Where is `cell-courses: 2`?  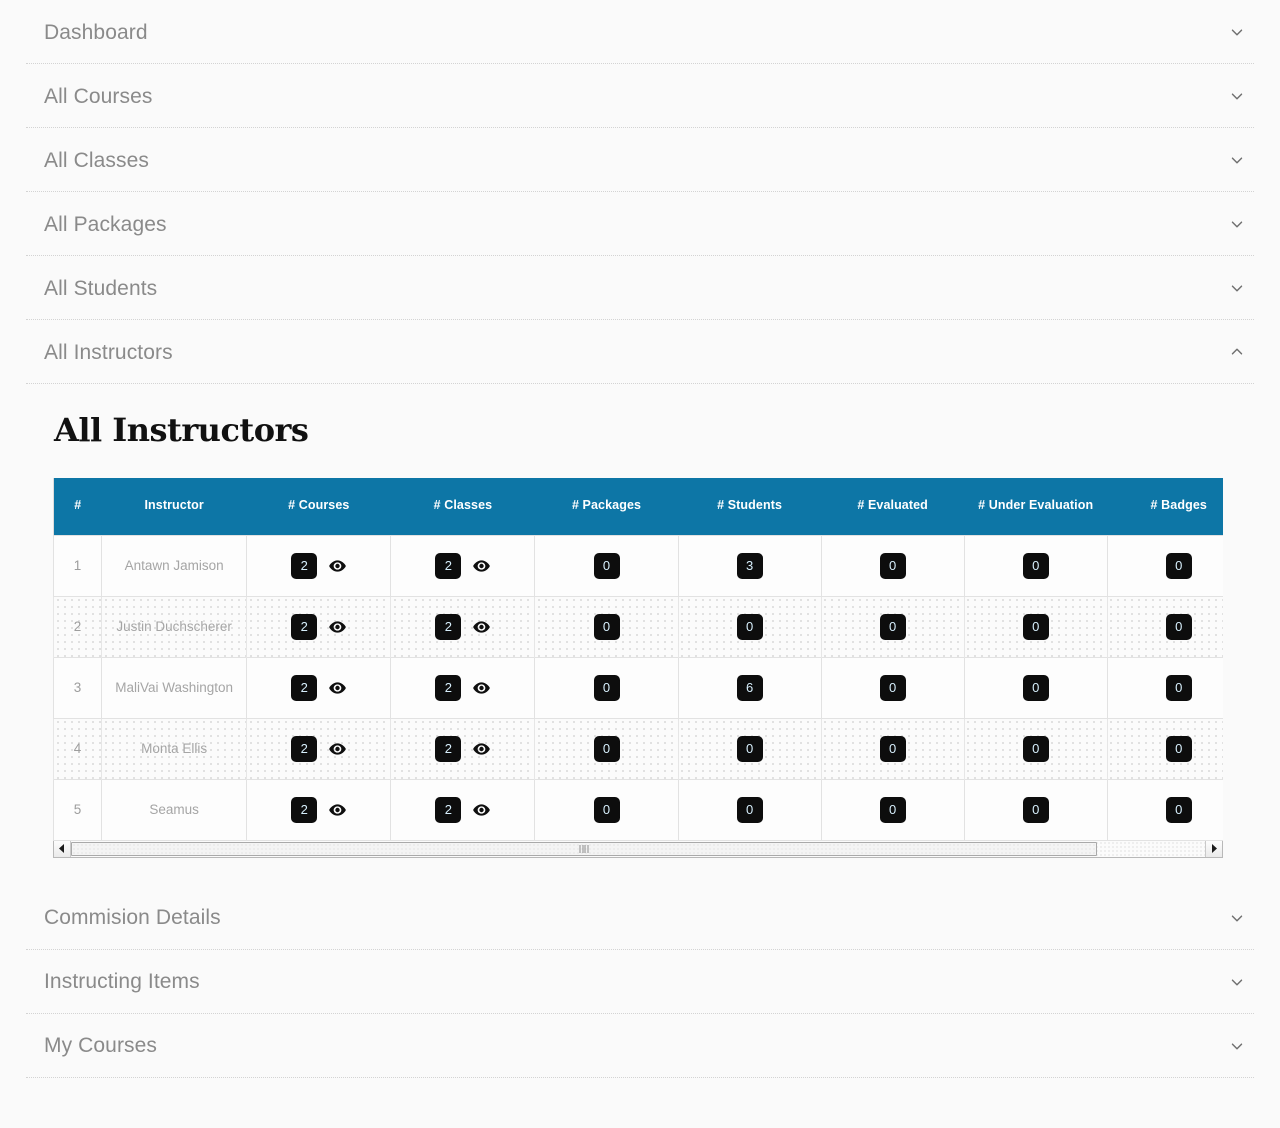
cell-courses: 2 is located at coordinates (319, 626).